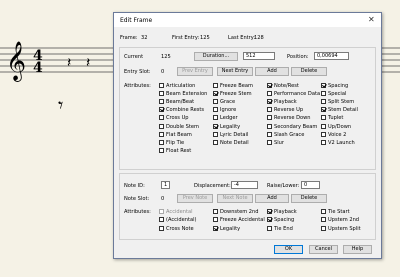 The image size is (400, 277). Describe the element at coordinates (275, 142) in the screenshot. I see `entry-attribute-checkbox: Slur` at that location.